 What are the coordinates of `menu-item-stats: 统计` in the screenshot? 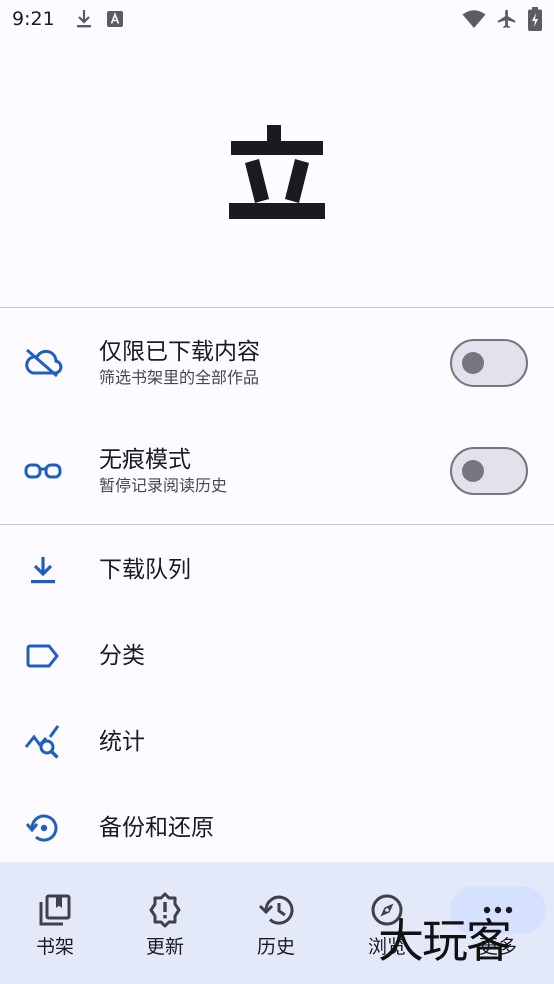 It's located at (277, 742).